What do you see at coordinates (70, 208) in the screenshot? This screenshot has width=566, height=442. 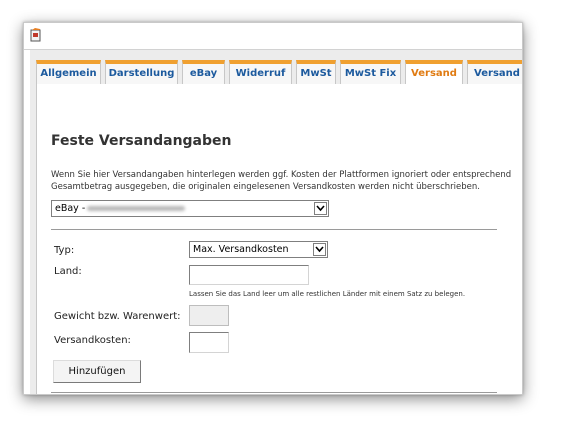 I see `platform-select-value: eBay -` at bounding box center [70, 208].